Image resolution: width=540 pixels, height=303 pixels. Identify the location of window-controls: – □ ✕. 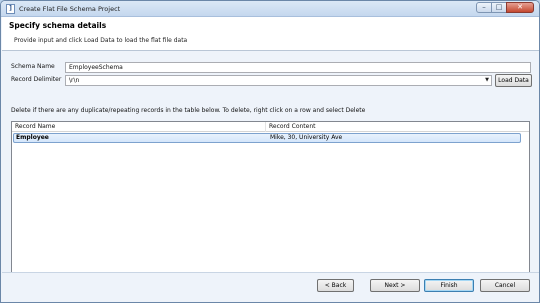
(505, 8).